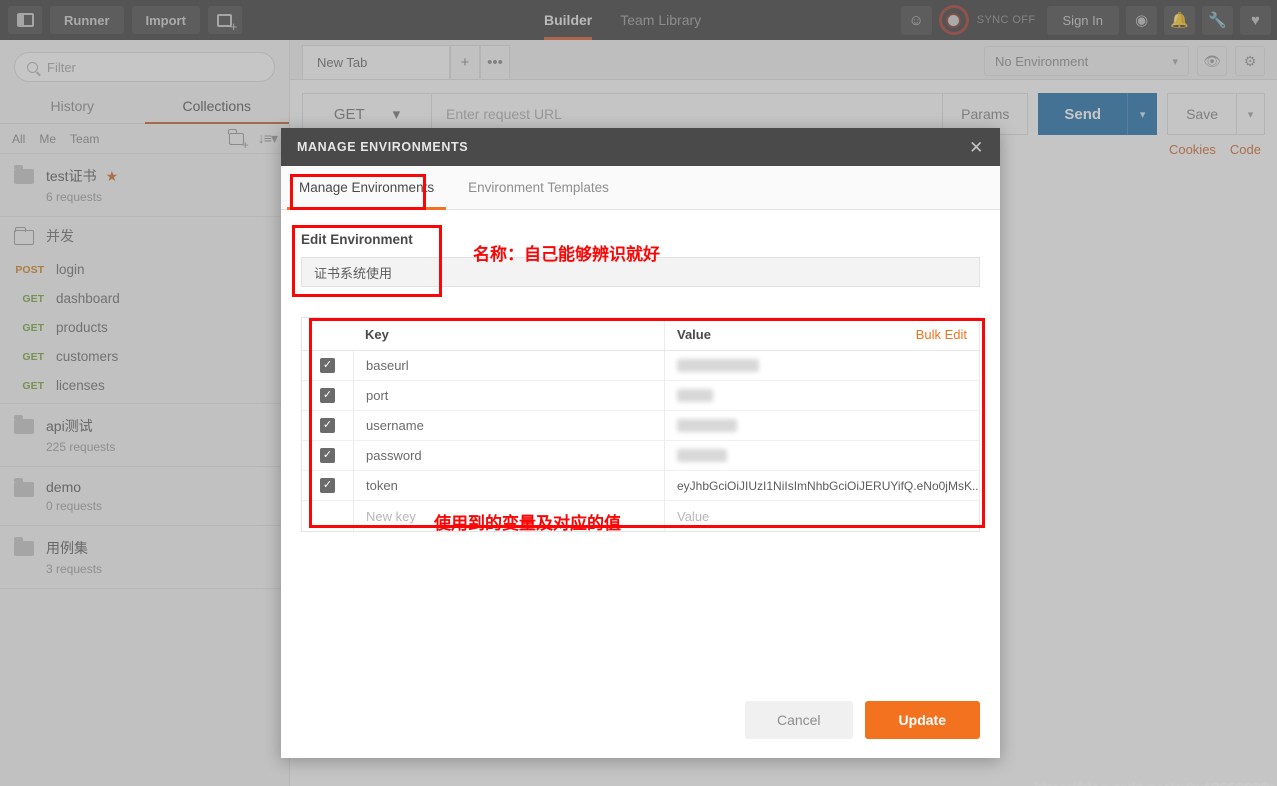 The width and height of the screenshot is (1277, 786). I want to click on table-row: ✓ port, so click(640, 396).